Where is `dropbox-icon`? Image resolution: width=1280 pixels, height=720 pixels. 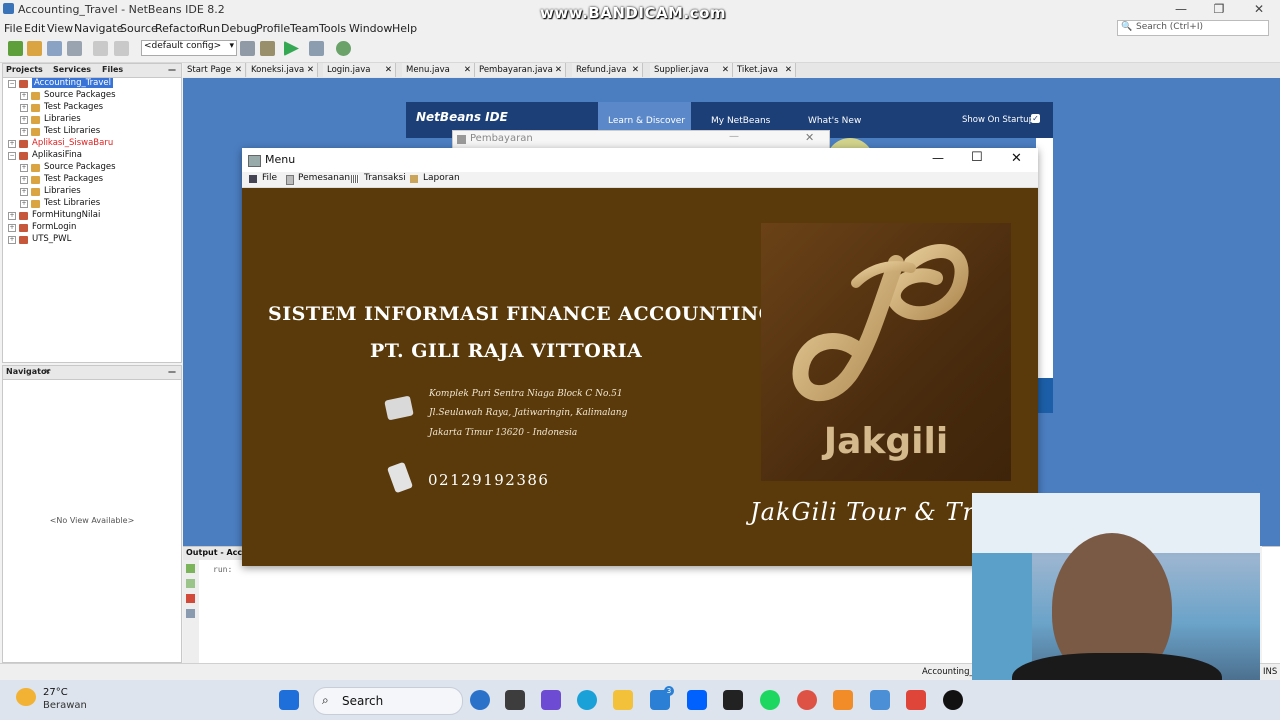
dropbox-icon is located at coordinates (697, 700).